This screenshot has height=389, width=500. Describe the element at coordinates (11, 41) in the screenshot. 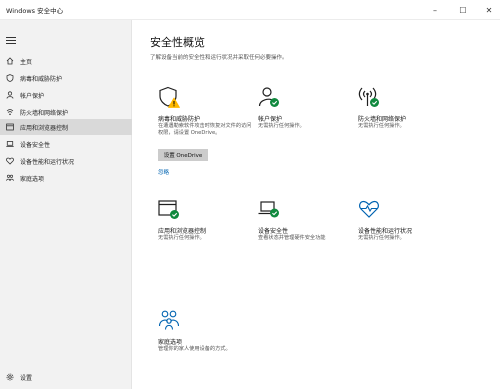

I see `hamburger-menu-icon` at that location.